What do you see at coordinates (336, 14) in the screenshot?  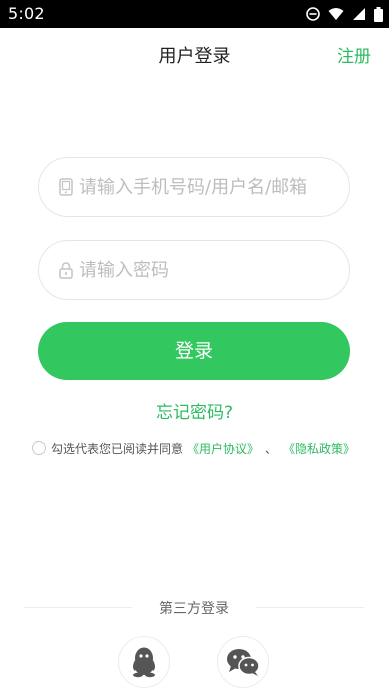 I see `wifi-icon` at bounding box center [336, 14].